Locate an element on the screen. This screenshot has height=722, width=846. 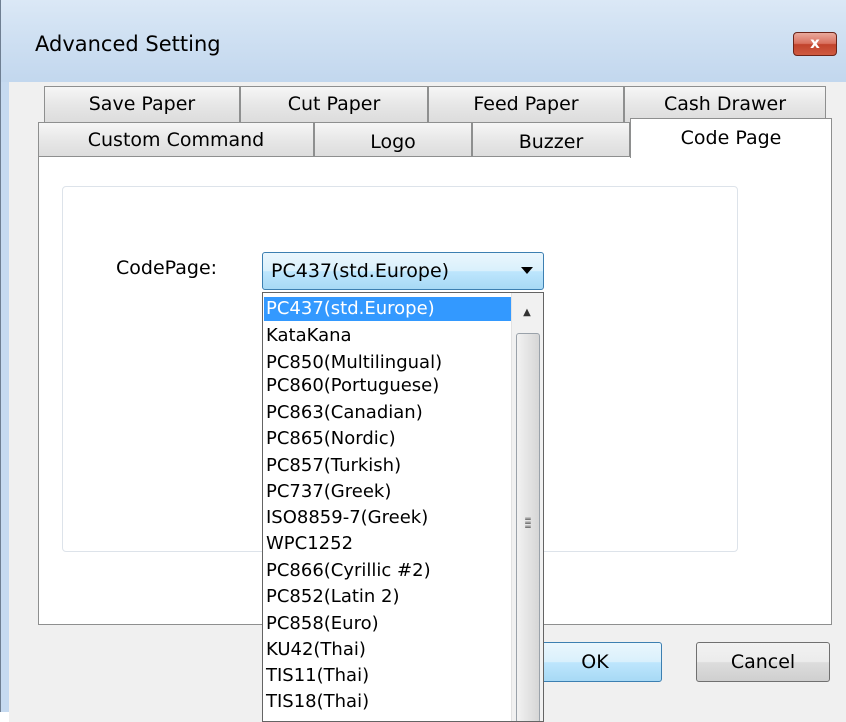
codepage-combobox: PC437(std.Europe) is located at coordinates (403, 271).